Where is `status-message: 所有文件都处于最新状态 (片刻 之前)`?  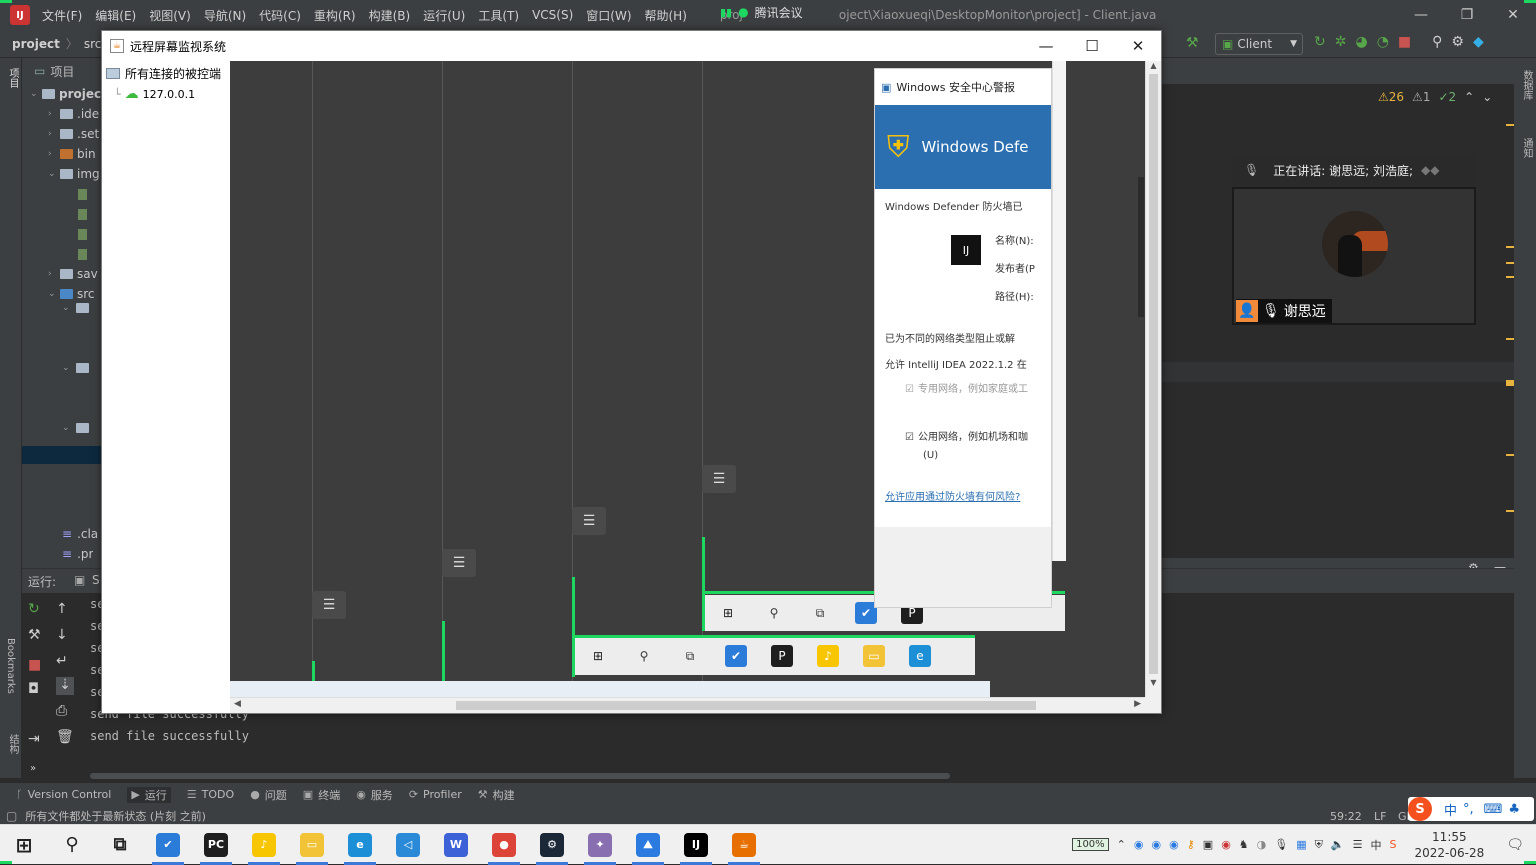
status-message: 所有文件都处于最新状态 (片刻 之前) is located at coordinates (115, 816).